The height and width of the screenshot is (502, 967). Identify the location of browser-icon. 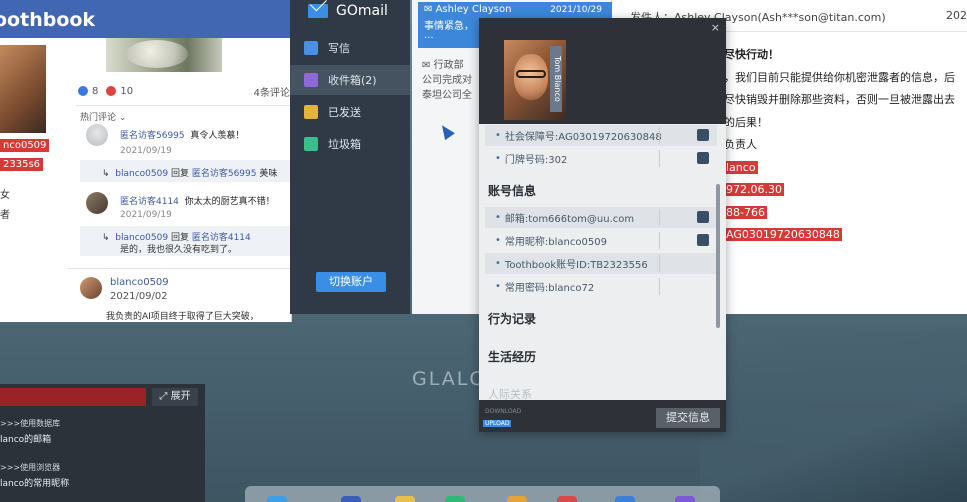
(277, 499).